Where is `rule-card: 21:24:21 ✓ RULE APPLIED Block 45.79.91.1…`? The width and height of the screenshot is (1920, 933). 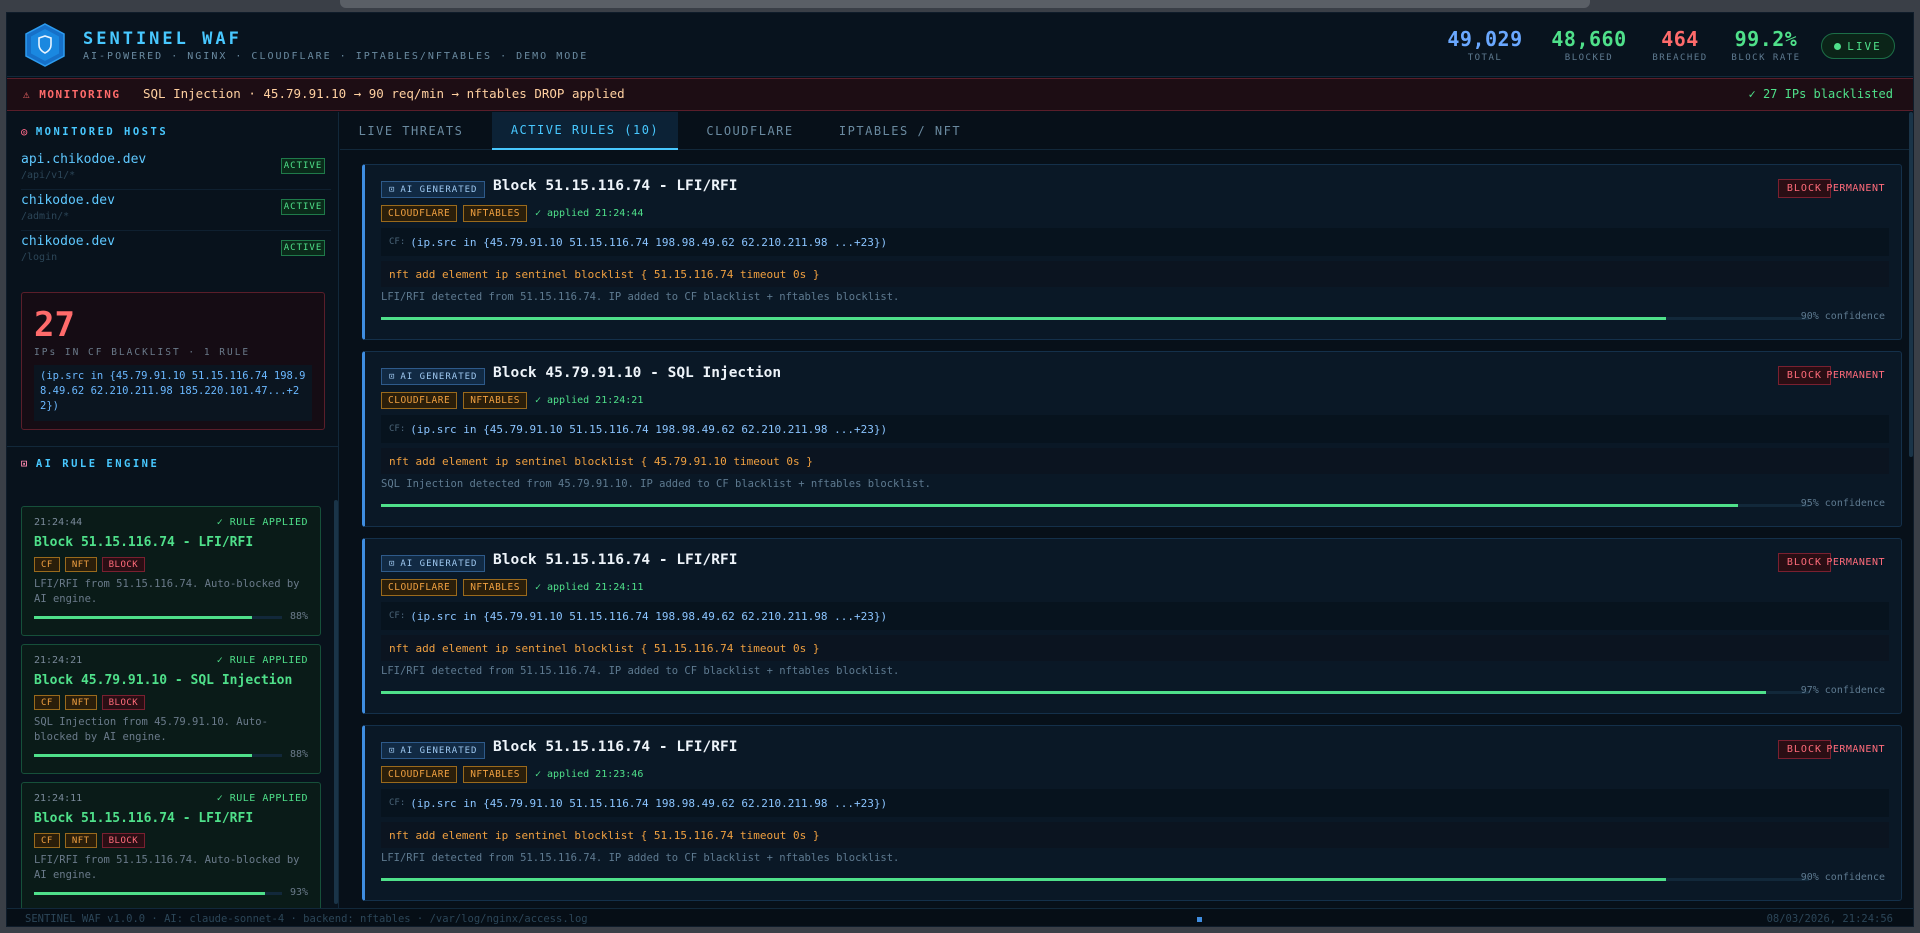 rule-card: 21:24:21 ✓ RULE APPLIED Block 45.79.91.1… is located at coordinates (171, 709).